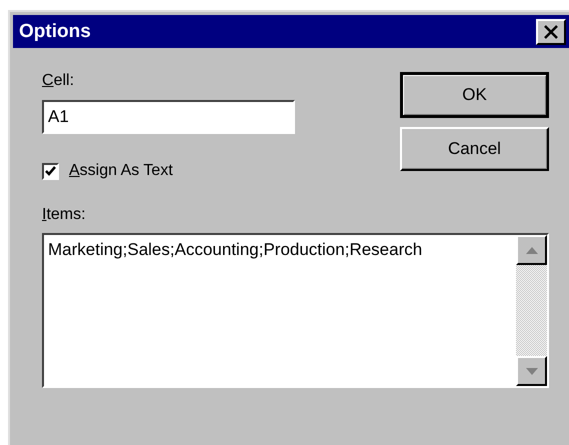 The image size is (569, 445). Describe the element at coordinates (474, 149) in the screenshot. I see `dialog-button: Cancel` at that location.